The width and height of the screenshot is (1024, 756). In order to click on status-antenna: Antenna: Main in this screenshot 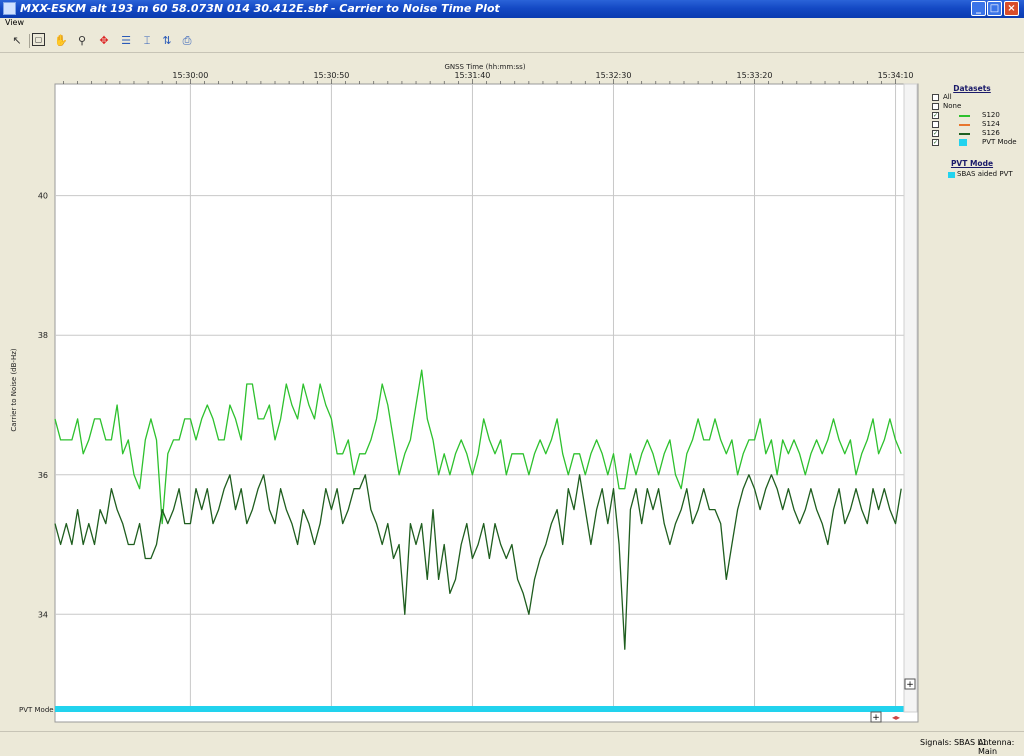, I will do `click(996, 747)`.